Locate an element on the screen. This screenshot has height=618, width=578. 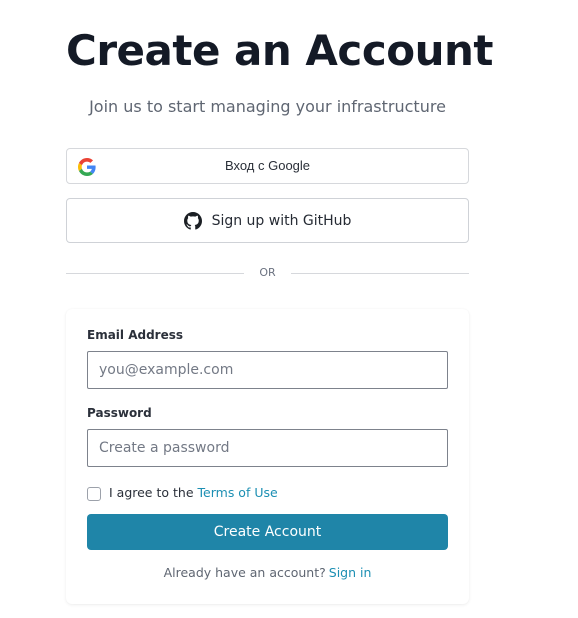
or-divider: OR is located at coordinates (267, 273).